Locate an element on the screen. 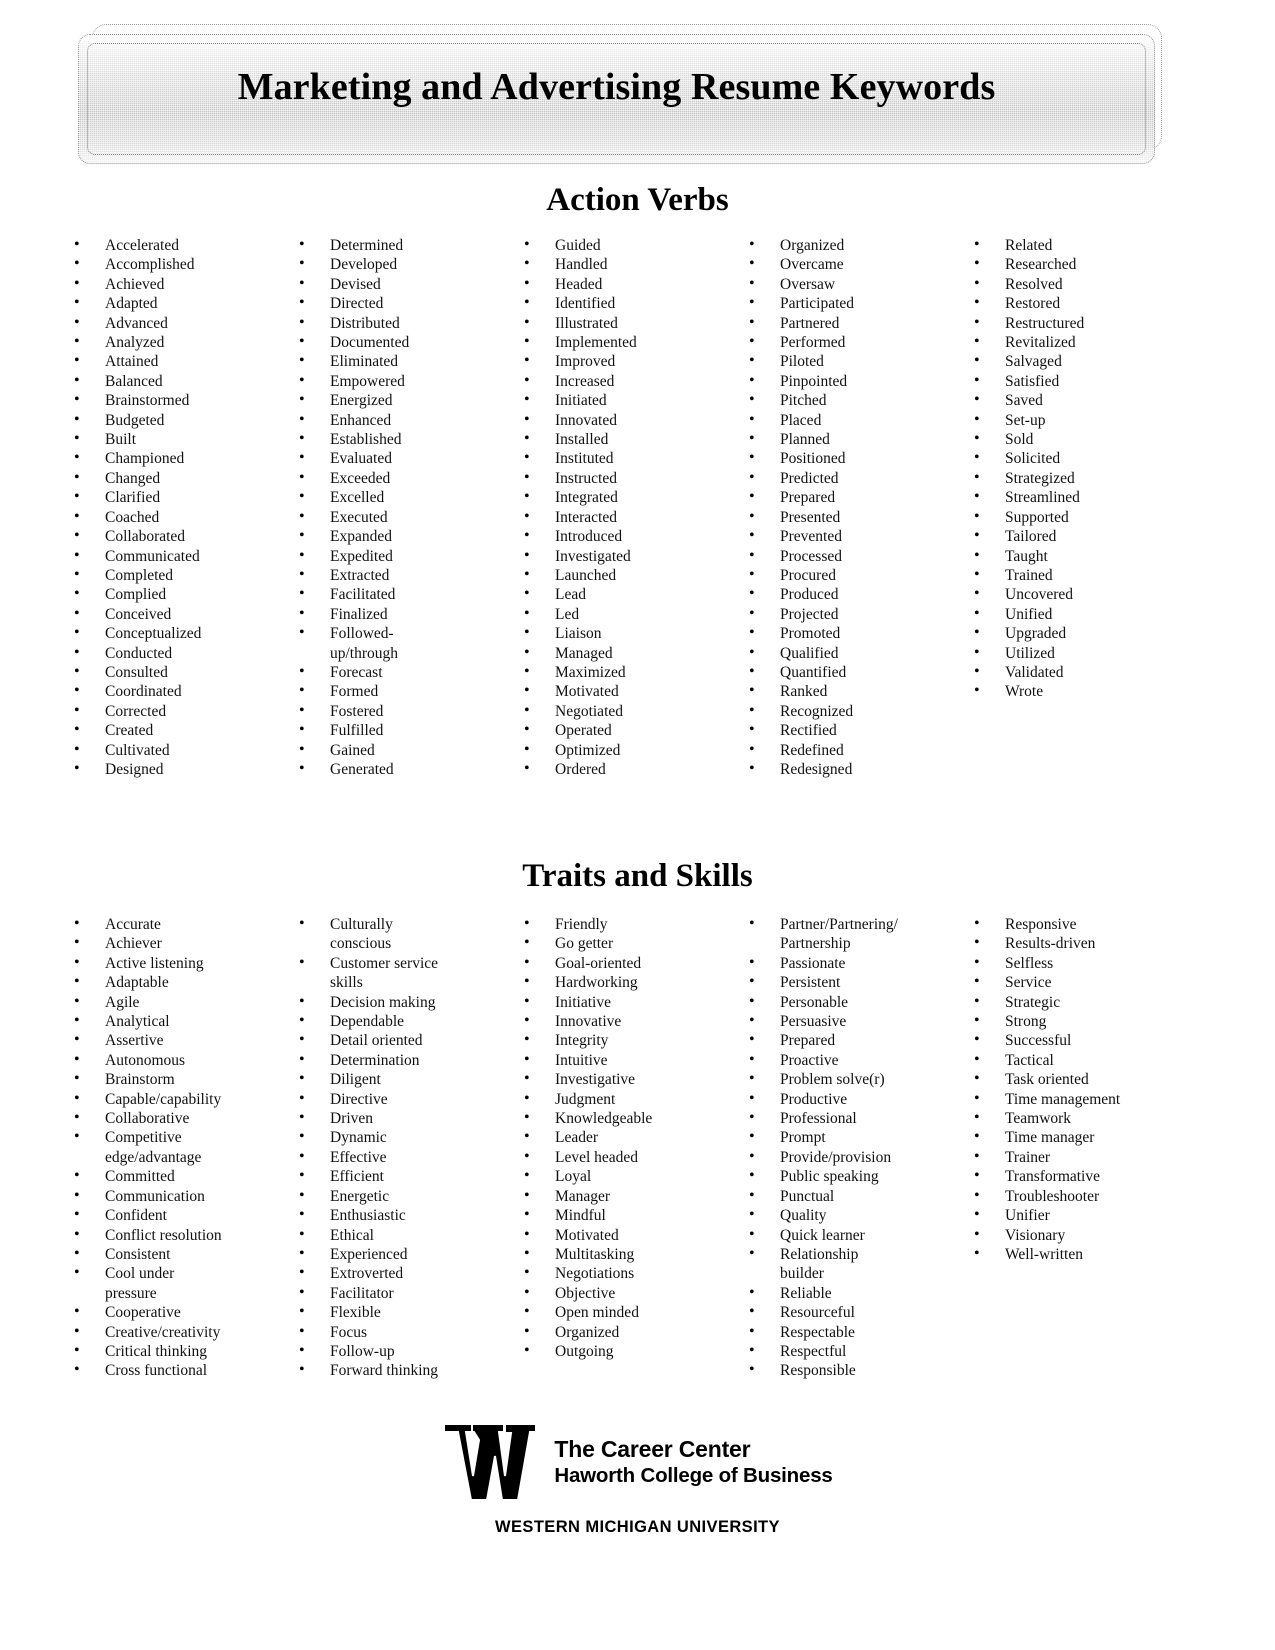  keyword-item: Adaptable is located at coordinates (172, 982).